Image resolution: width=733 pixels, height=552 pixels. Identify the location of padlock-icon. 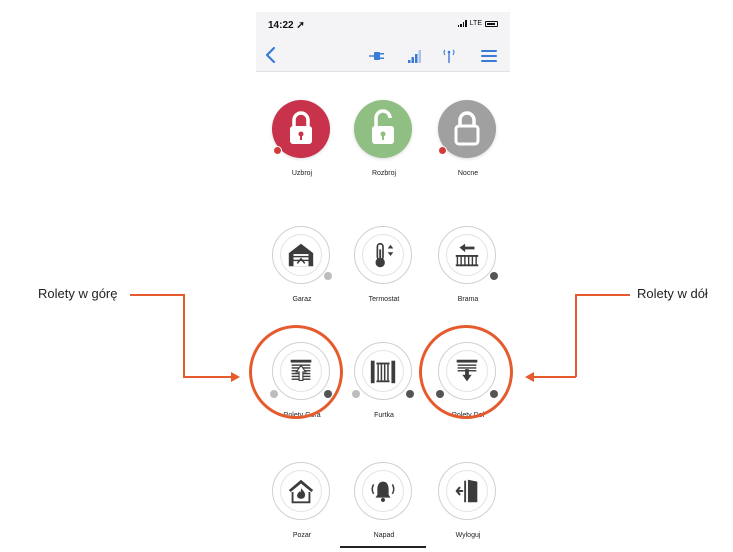
(383, 126).